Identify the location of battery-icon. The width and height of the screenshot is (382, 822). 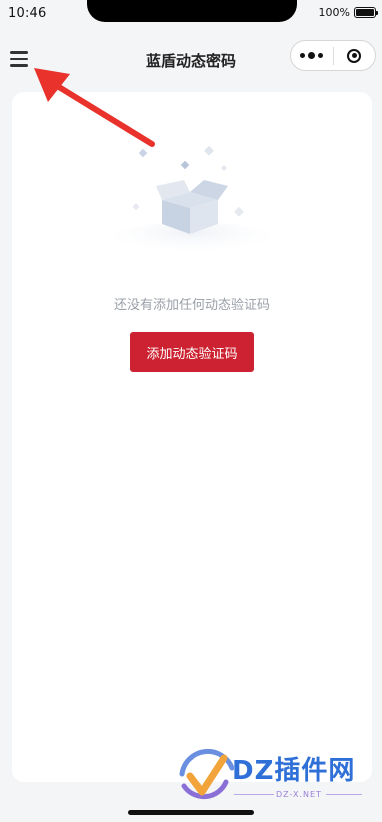
(366, 12).